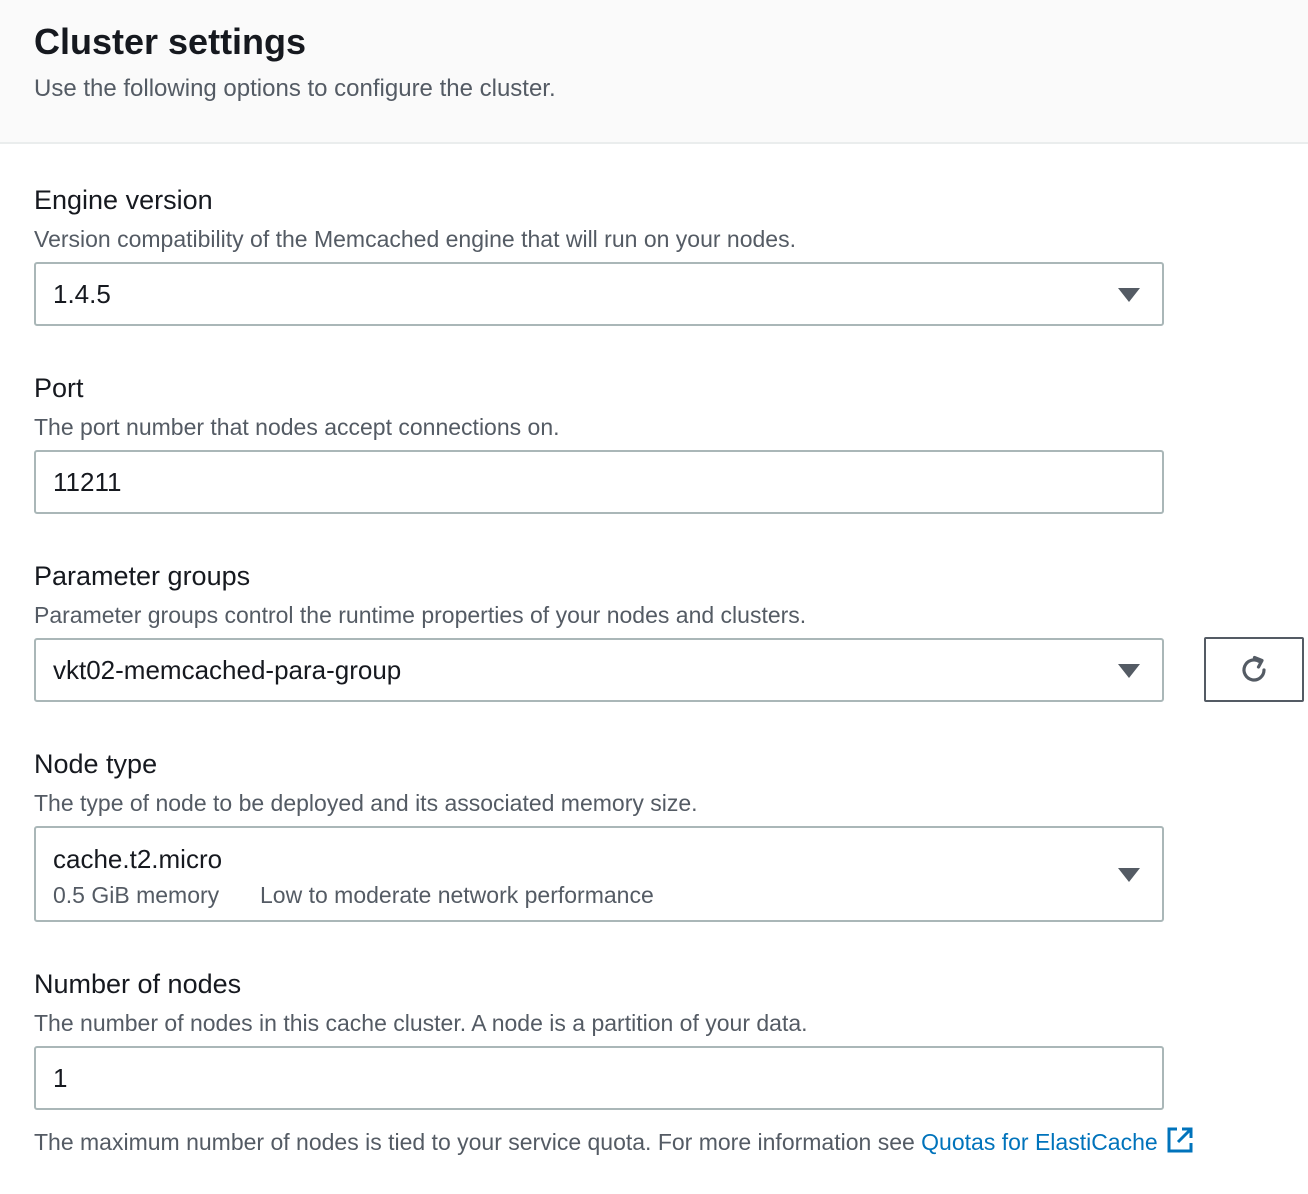 This screenshot has width=1308, height=1194. Describe the element at coordinates (599, 1078) in the screenshot. I see `number-of-nodes-input: 1` at that location.